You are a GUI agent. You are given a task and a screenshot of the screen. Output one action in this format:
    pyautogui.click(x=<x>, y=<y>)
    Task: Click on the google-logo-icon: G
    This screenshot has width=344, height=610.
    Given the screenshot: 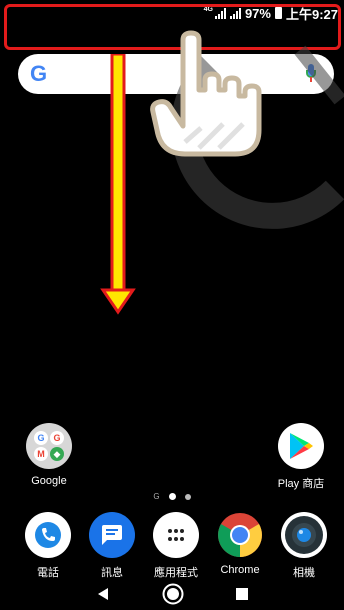 What is the action you would take?
    pyautogui.click(x=39, y=73)
    